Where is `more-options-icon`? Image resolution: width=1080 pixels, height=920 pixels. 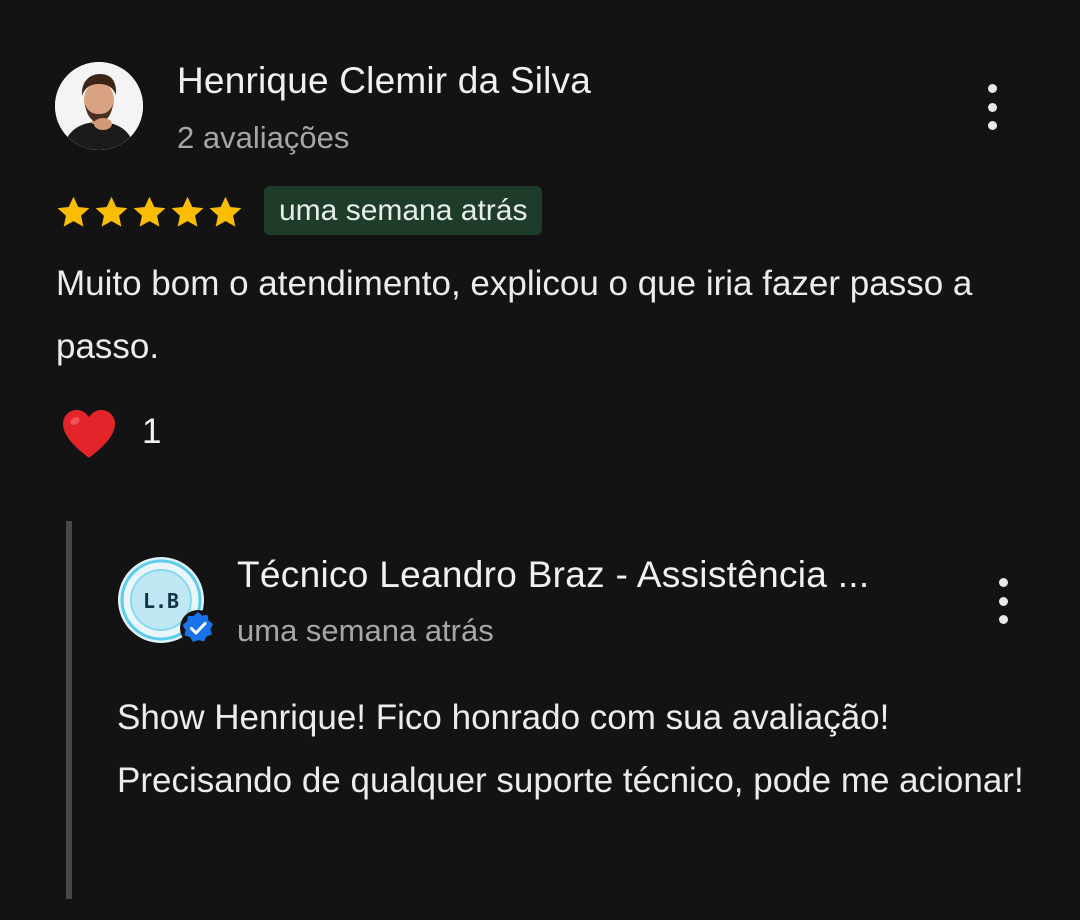 more-options-icon is located at coordinates (992, 107).